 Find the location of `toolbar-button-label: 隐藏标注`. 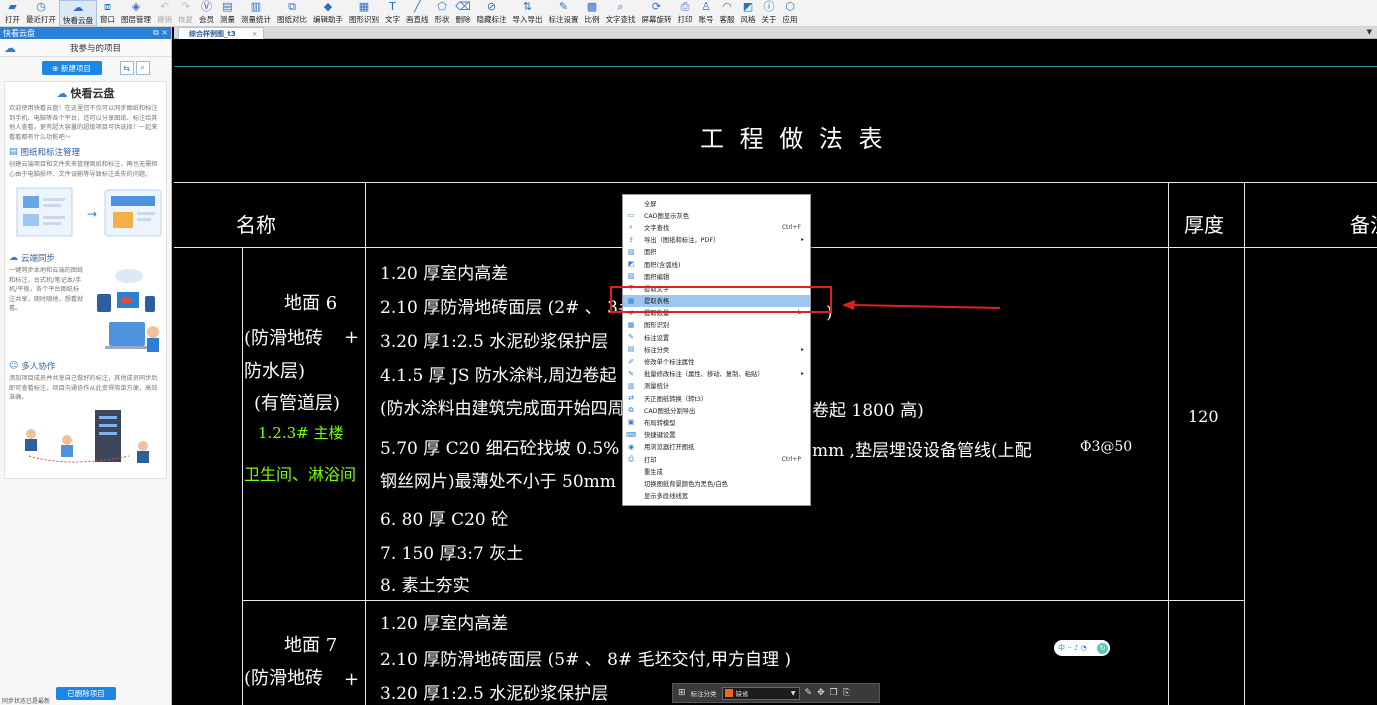

toolbar-button-label: 隐藏标注 is located at coordinates (491, 19).